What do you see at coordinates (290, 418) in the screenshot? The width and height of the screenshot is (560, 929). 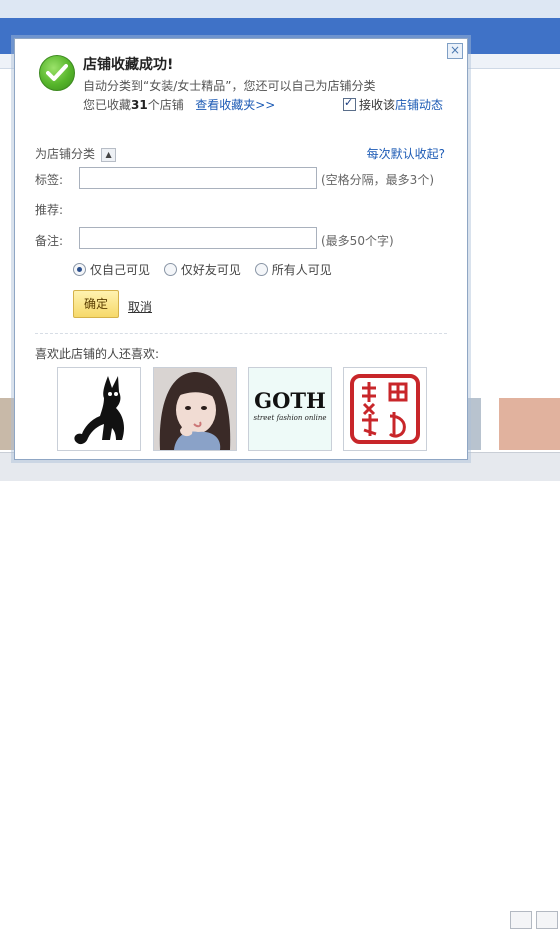 I see `goth-logo-subtext: street fashion online` at bounding box center [290, 418].